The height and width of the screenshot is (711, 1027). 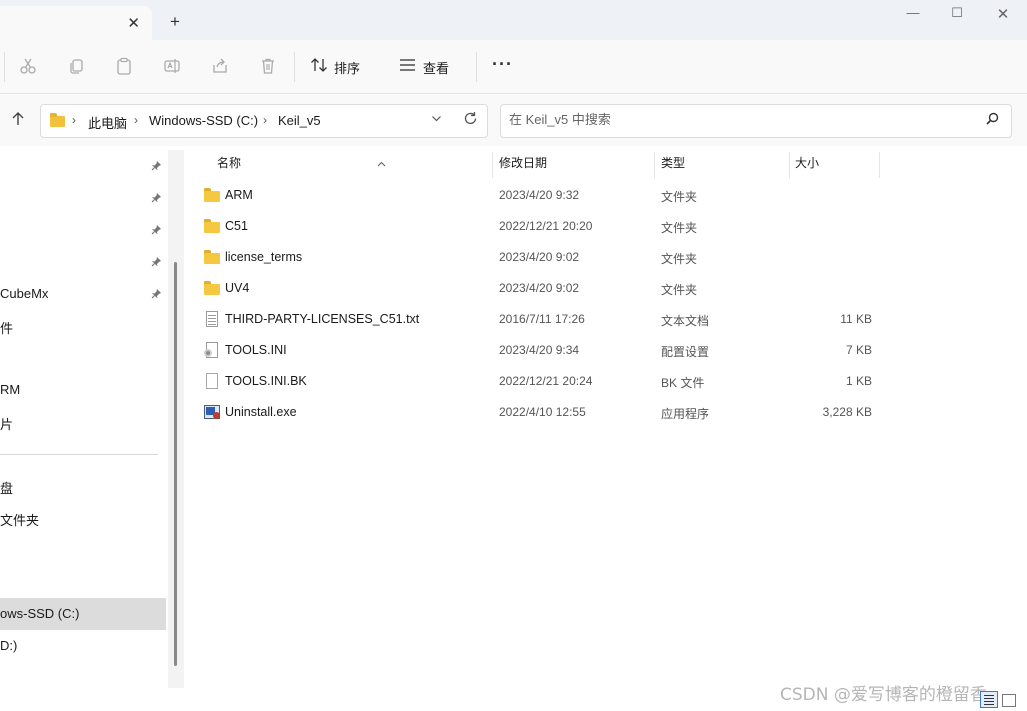 I want to click on more-options-icon: ···, so click(x=502, y=64).